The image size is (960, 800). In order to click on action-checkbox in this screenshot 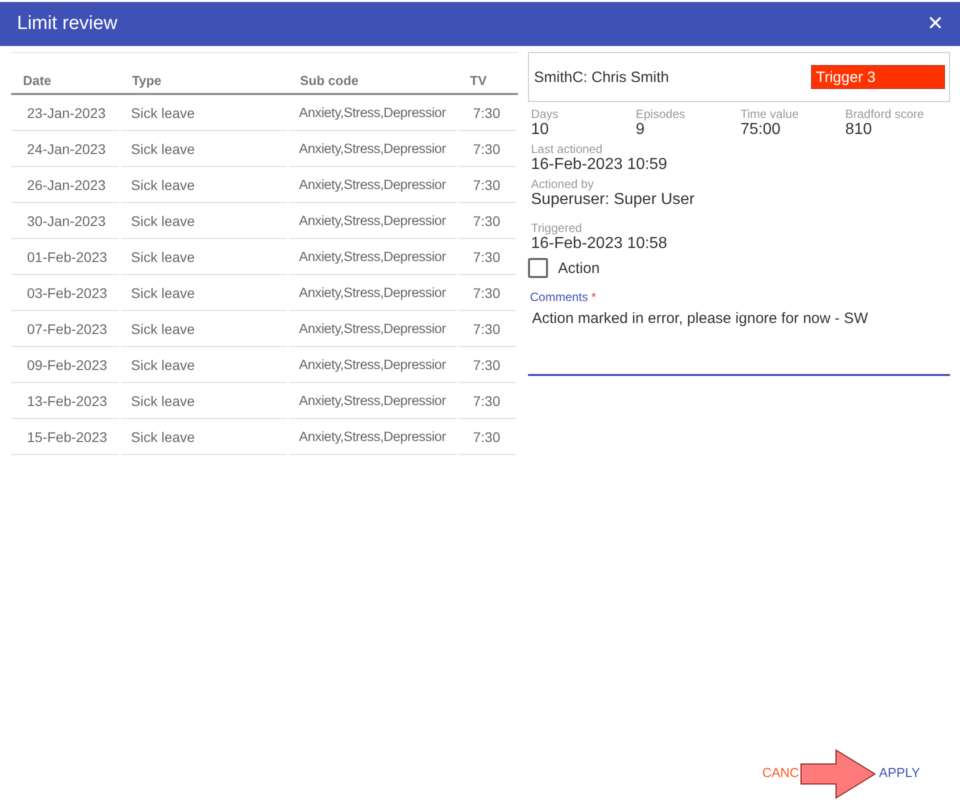, I will do `click(538, 268)`.